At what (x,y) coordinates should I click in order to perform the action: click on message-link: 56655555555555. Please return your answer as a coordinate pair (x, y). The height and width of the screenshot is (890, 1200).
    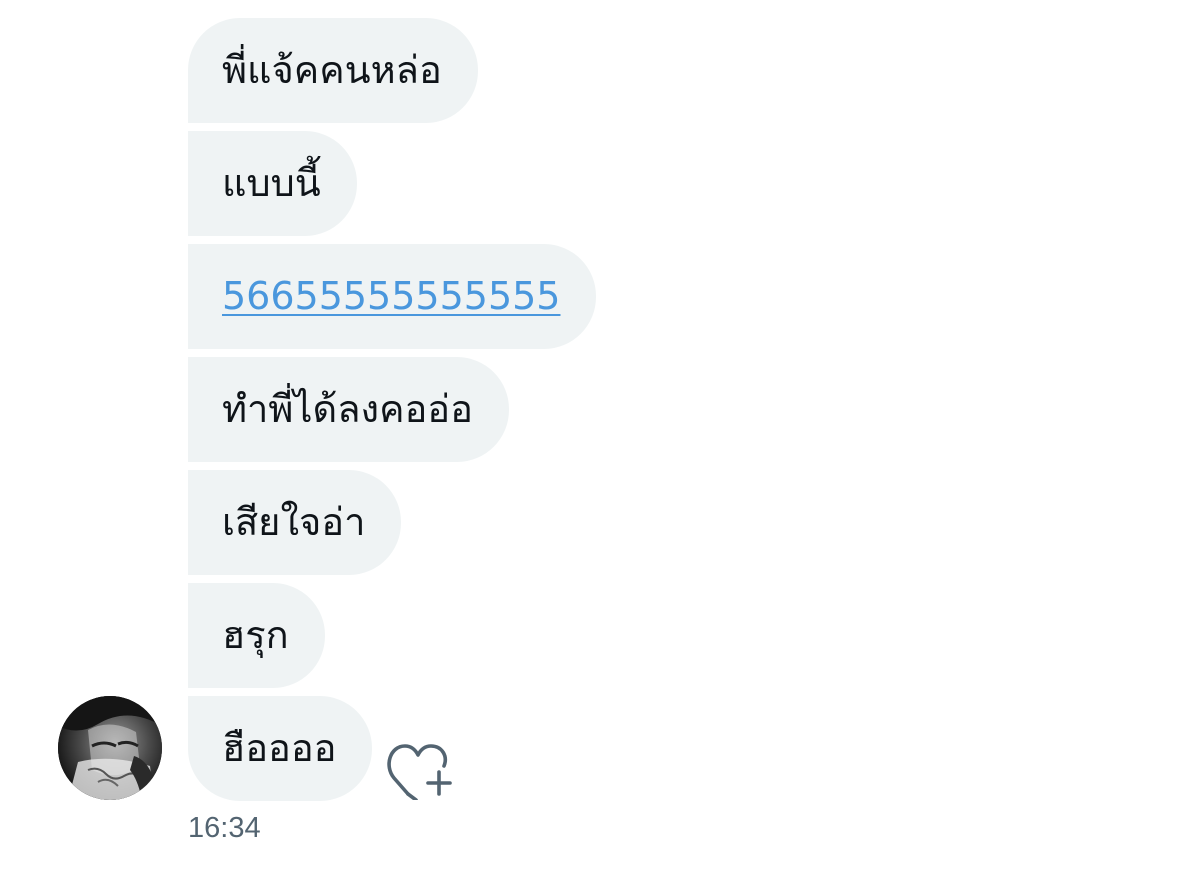
    Looking at the image, I should click on (391, 296).